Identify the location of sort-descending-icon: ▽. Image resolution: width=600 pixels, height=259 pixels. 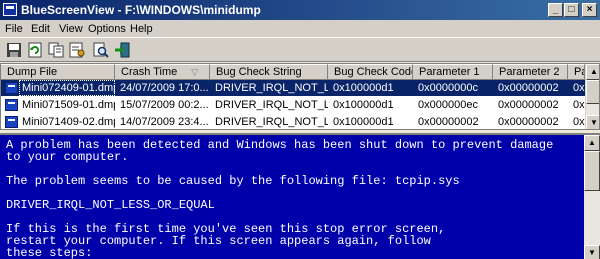
(195, 72).